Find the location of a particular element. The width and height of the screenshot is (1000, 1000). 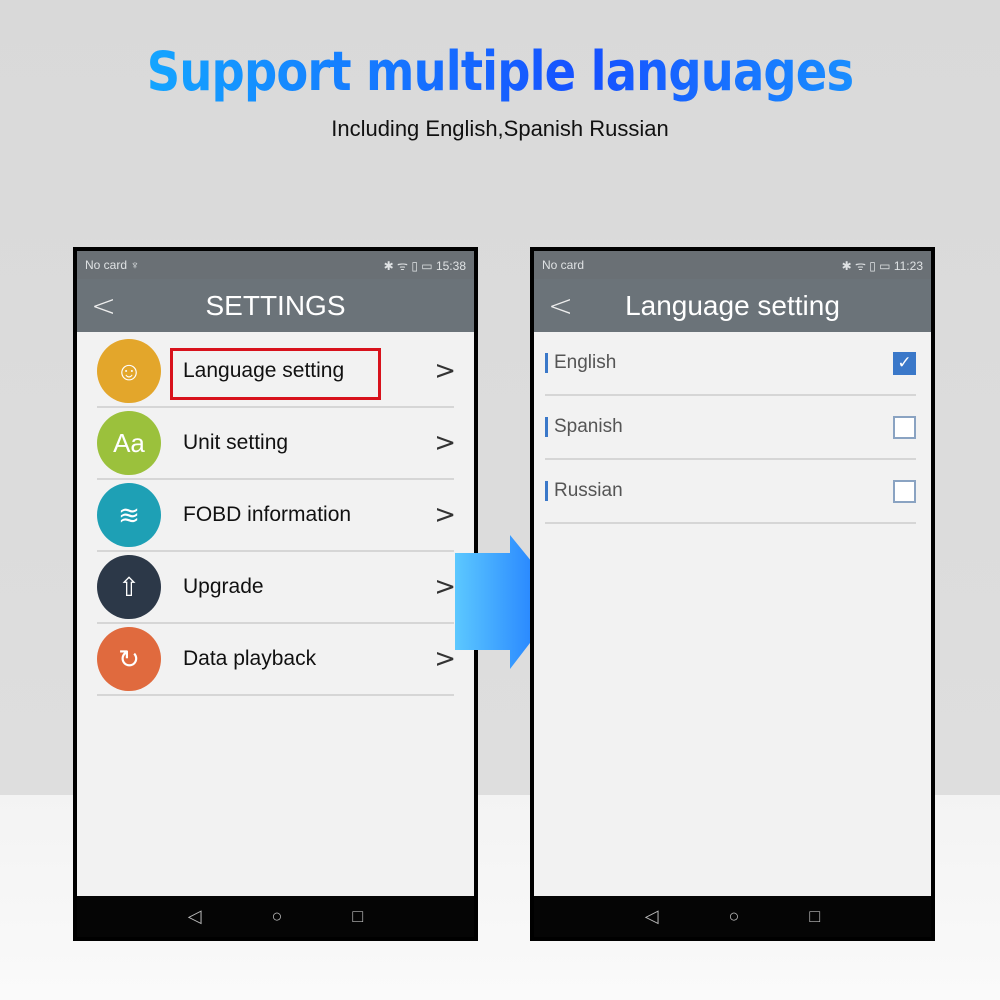

app-header: < SETTINGS is located at coordinates (275, 305).